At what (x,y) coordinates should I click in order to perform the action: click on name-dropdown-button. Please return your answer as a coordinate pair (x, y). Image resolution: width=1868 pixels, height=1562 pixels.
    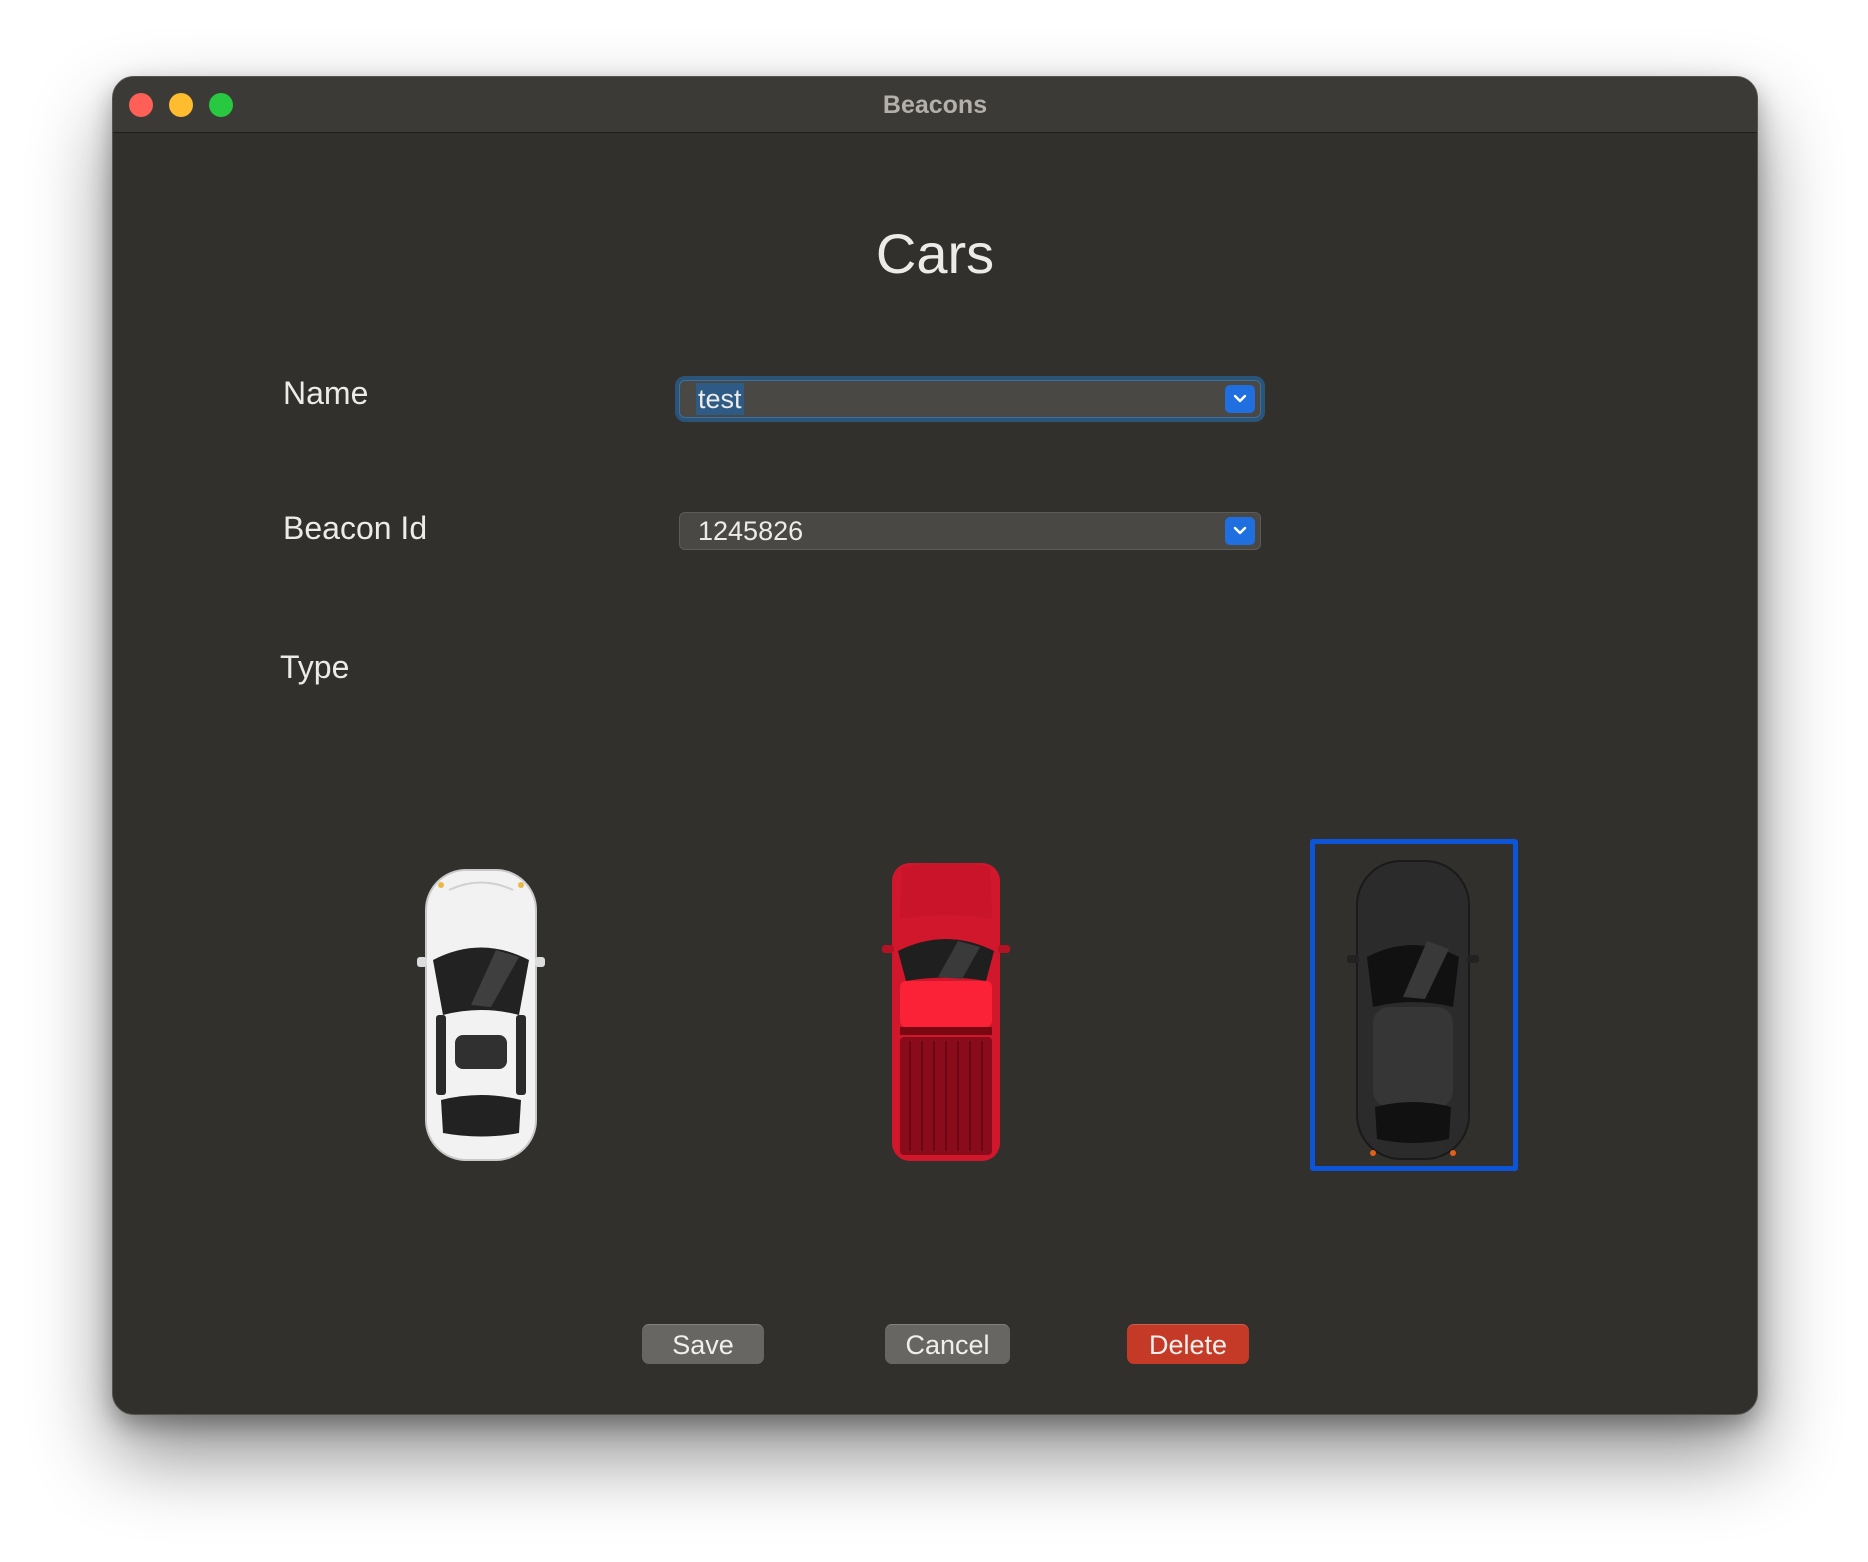
    Looking at the image, I should click on (1240, 399).